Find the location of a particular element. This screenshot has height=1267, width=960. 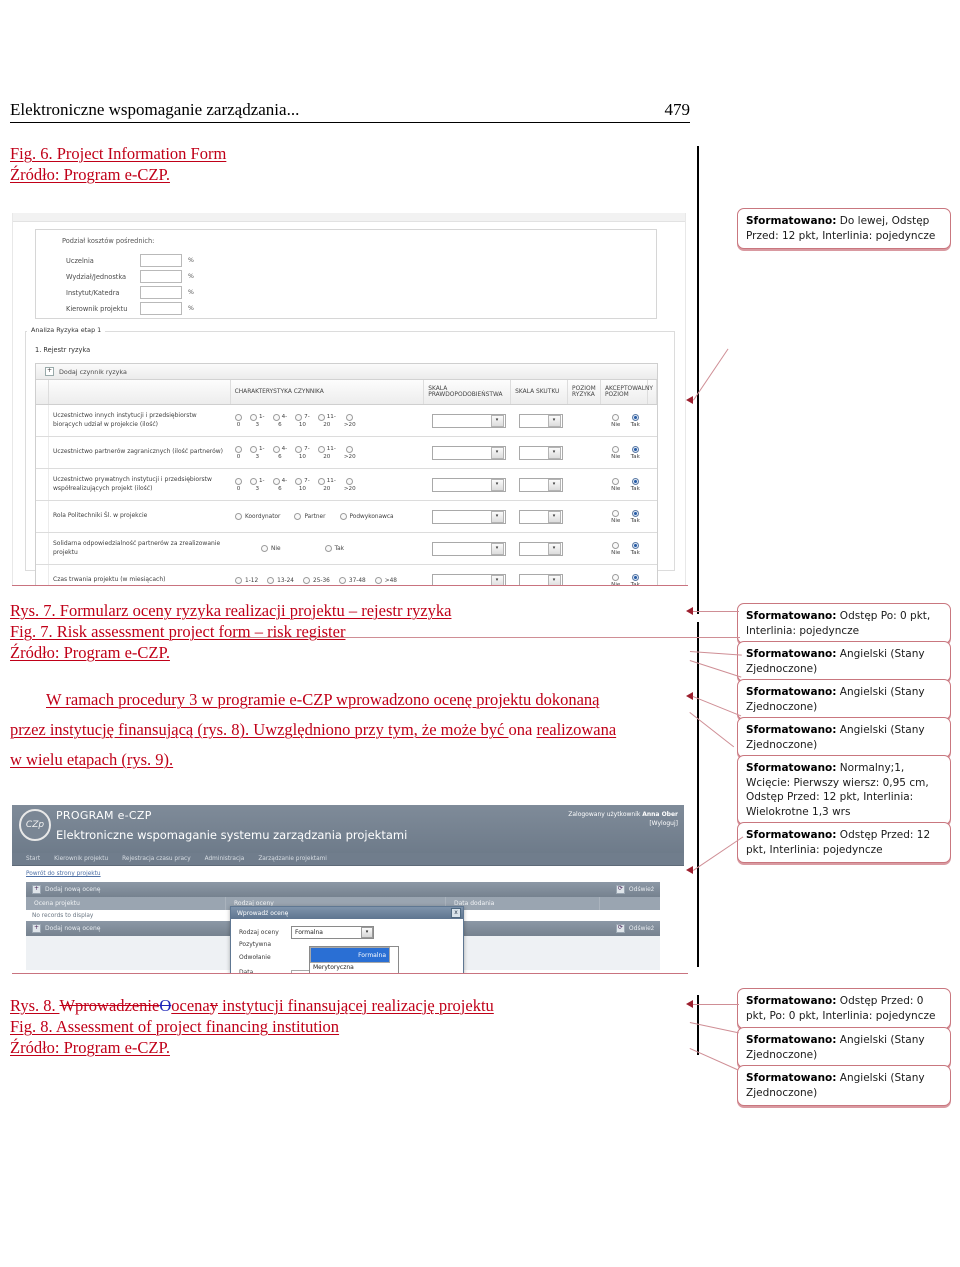

duration-option: 13-24 is located at coordinates (280, 580).